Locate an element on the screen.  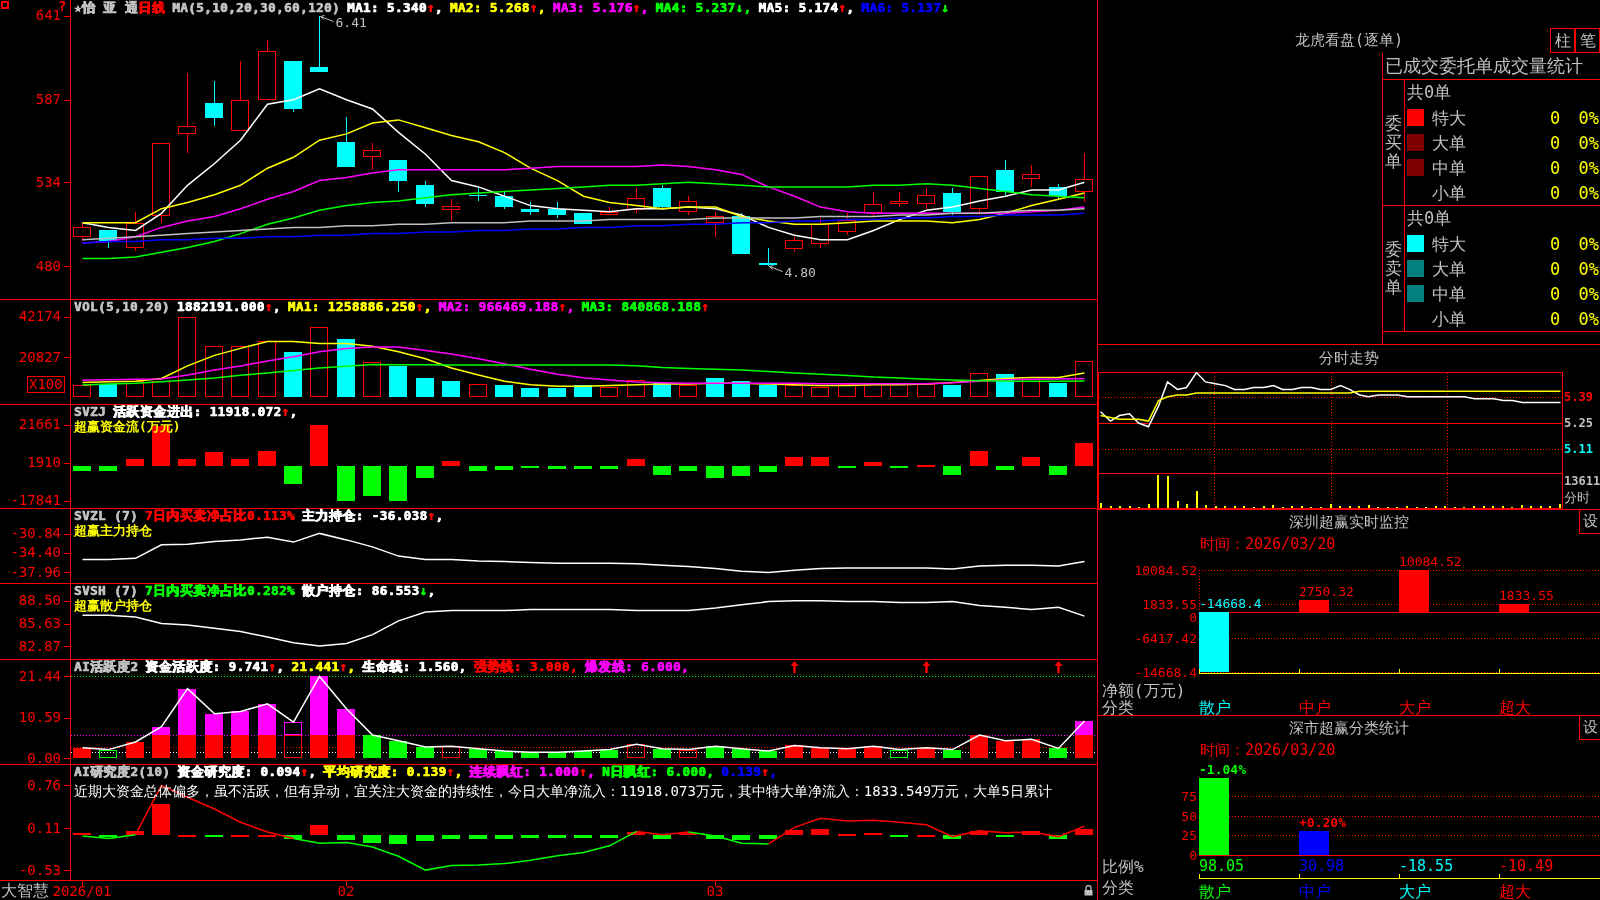
axis-label: 75 is located at coordinates (1189, 796).